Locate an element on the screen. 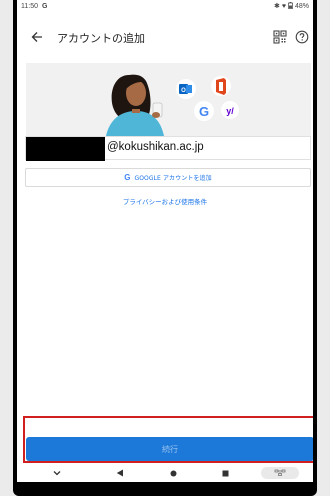  battery-icon is located at coordinates (290, 6).